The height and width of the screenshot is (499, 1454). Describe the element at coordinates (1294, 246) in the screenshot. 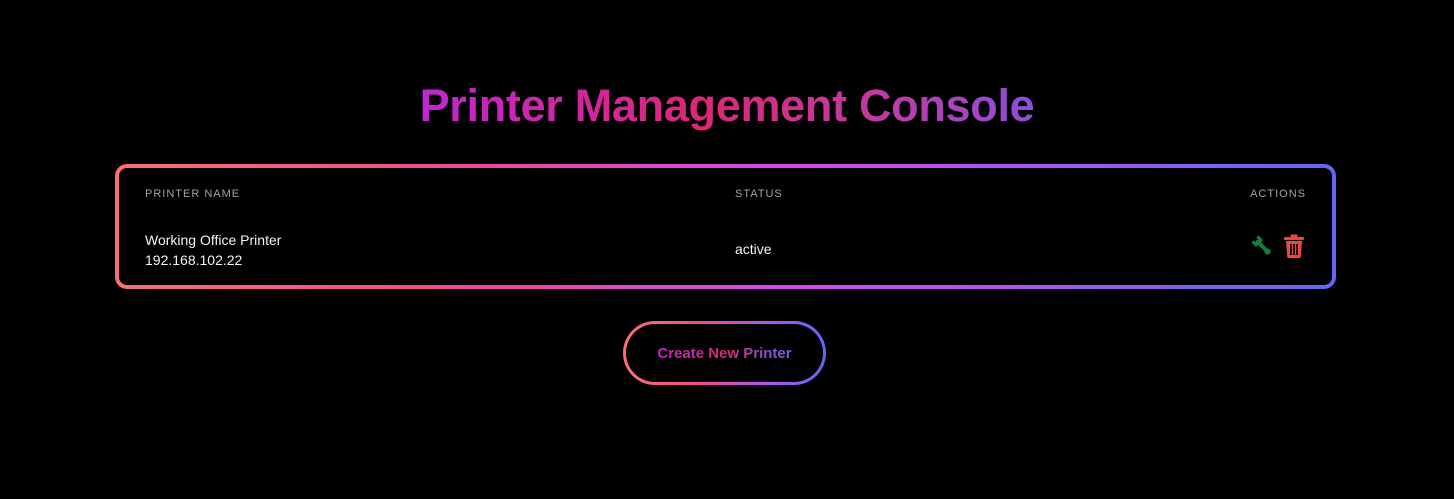

I see `trash-icon` at that location.